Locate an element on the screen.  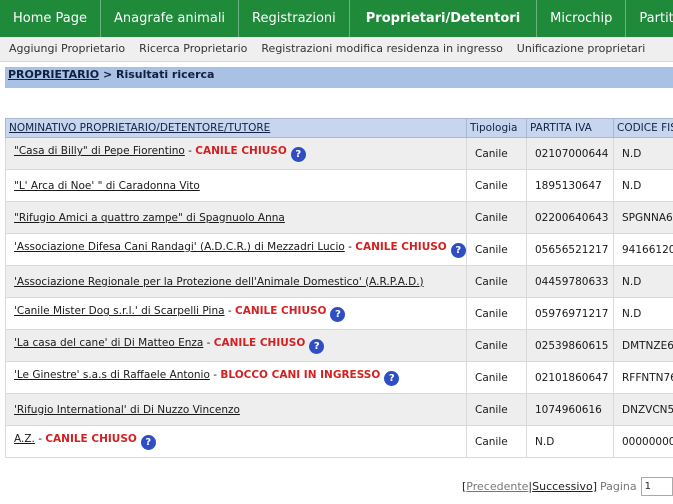
pager-prev-link: Precedente is located at coordinates (497, 486).